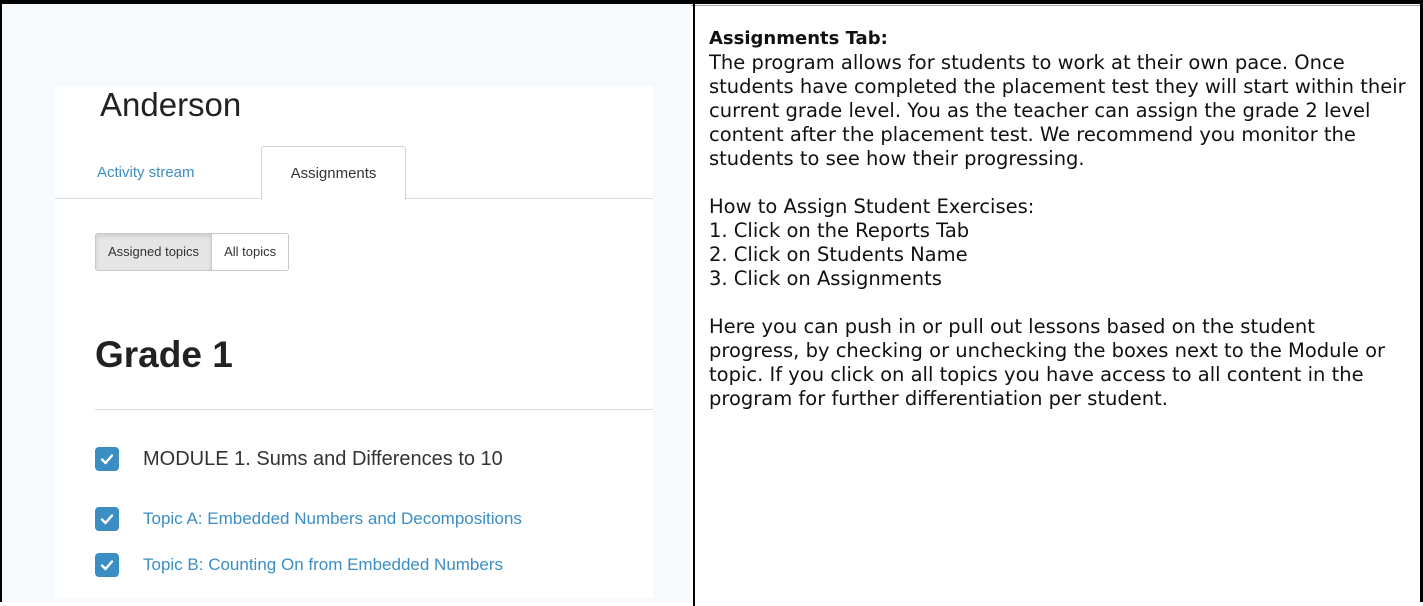 The height and width of the screenshot is (606, 1423). Describe the element at coordinates (250, 252) in the screenshot. I see `all-topics-button: All topics` at that location.